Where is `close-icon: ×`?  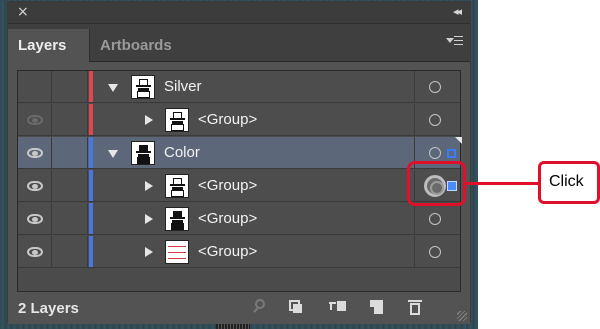
close-icon: × is located at coordinates (23, 12).